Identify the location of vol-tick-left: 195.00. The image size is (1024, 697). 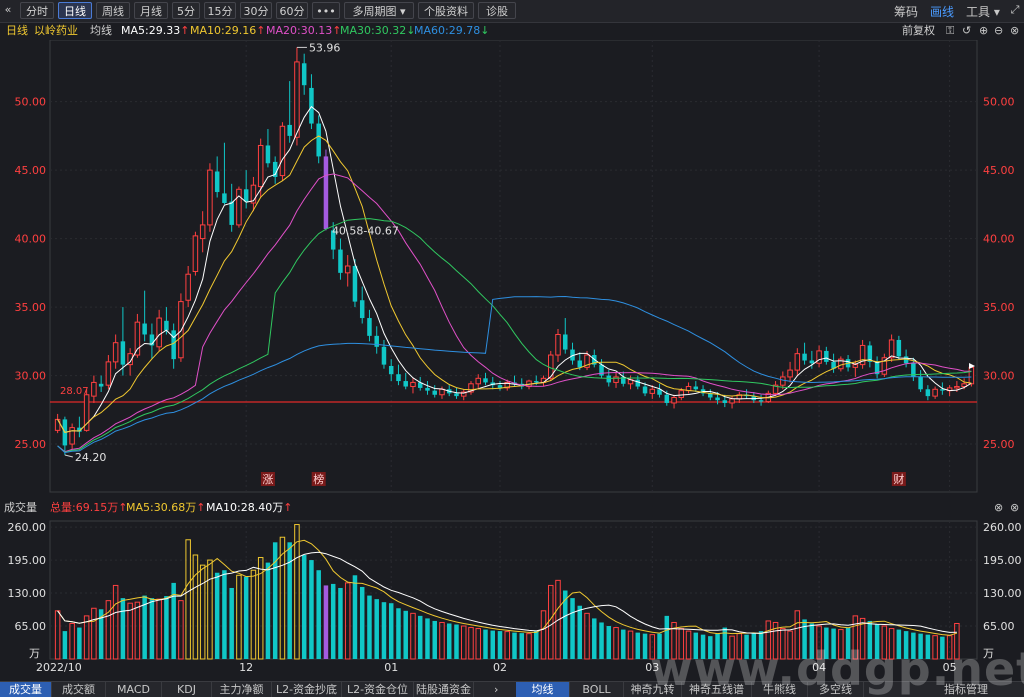
(27, 560).